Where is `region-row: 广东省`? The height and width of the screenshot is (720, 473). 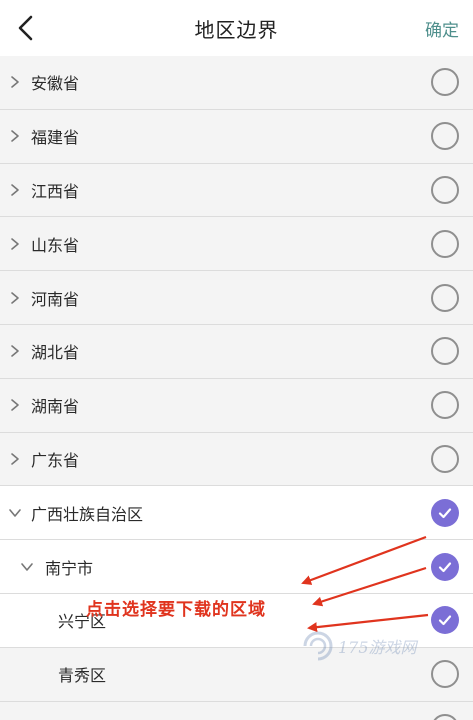 region-row: 广东省 is located at coordinates (236, 459).